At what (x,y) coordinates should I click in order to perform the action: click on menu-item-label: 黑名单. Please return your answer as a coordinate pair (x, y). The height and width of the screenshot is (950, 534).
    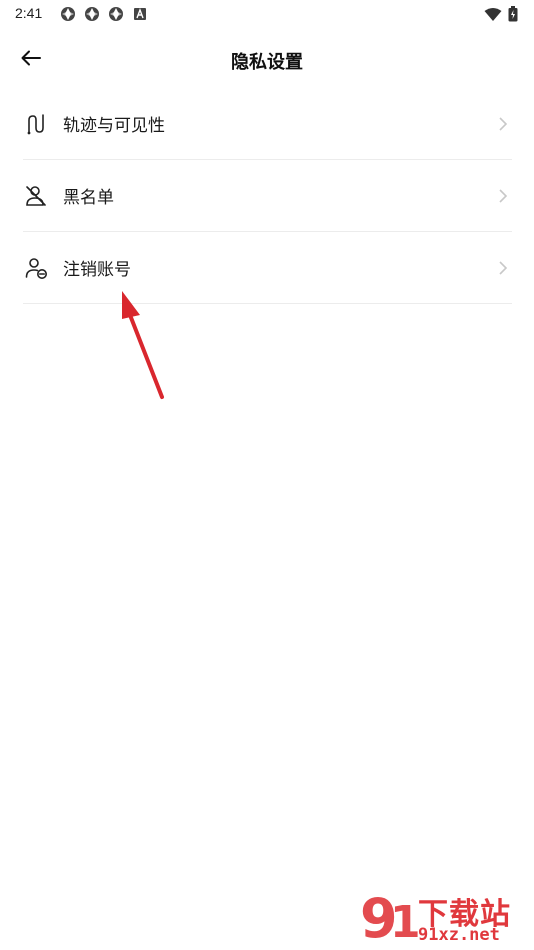
    Looking at the image, I should click on (88, 198).